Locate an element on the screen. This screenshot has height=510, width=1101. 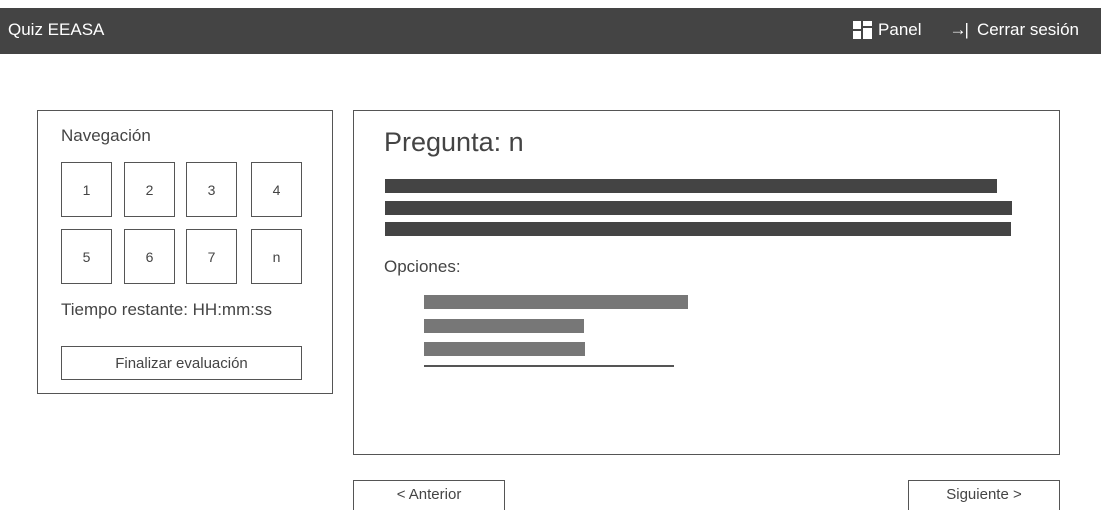
navbar-actions: Panel →| Cerrar sesión is located at coordinates (966, 30).